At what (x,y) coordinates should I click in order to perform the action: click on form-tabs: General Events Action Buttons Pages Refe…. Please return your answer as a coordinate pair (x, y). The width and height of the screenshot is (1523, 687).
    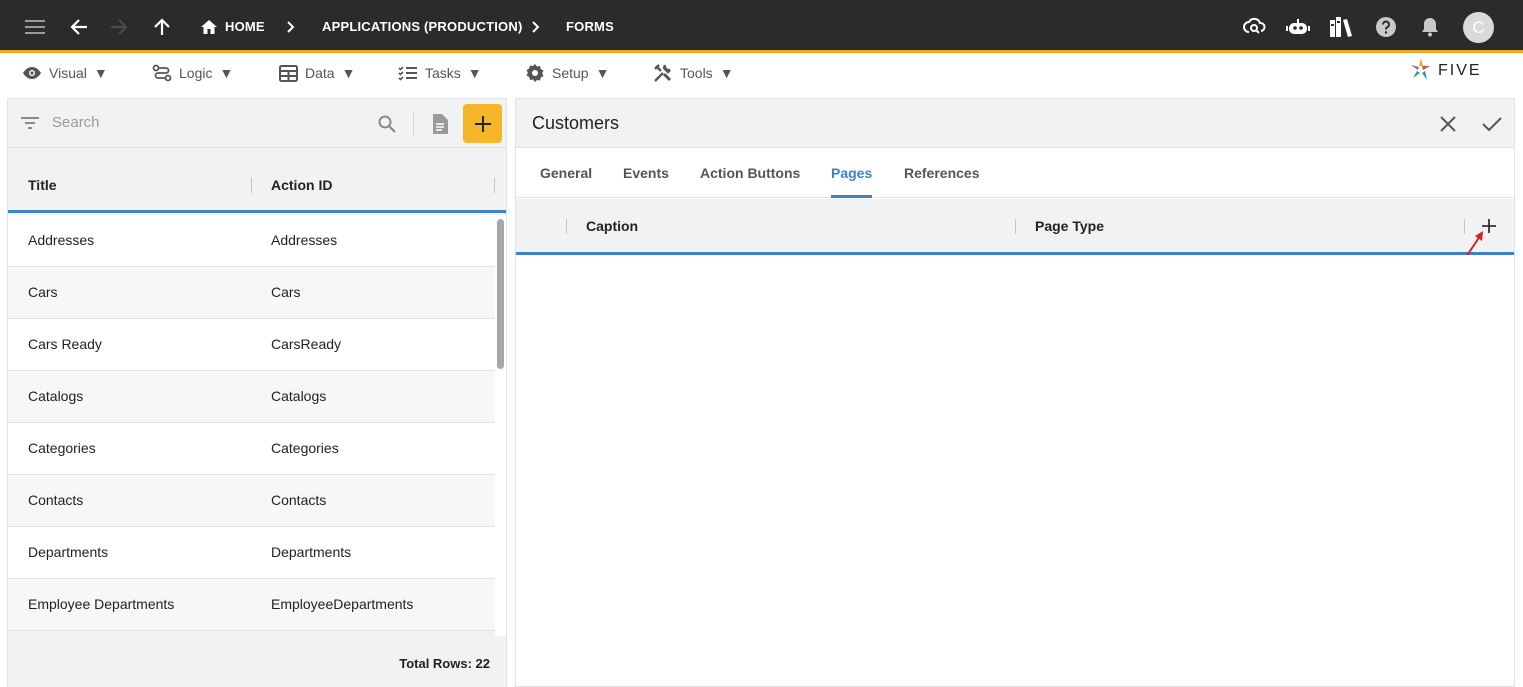
    Looking at the image, I should click on (1015, 173).